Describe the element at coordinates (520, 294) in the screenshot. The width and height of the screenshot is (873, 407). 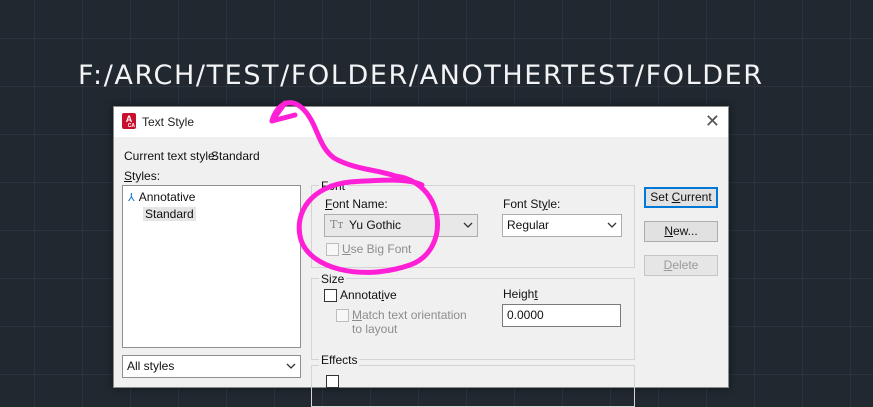
I see `height-label: Height` at that location.